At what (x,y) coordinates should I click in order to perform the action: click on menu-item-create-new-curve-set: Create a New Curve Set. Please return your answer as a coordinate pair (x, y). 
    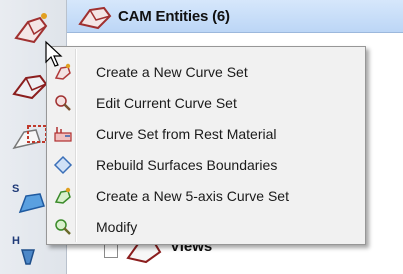
    Looking at the image, I should click on (205, 71).